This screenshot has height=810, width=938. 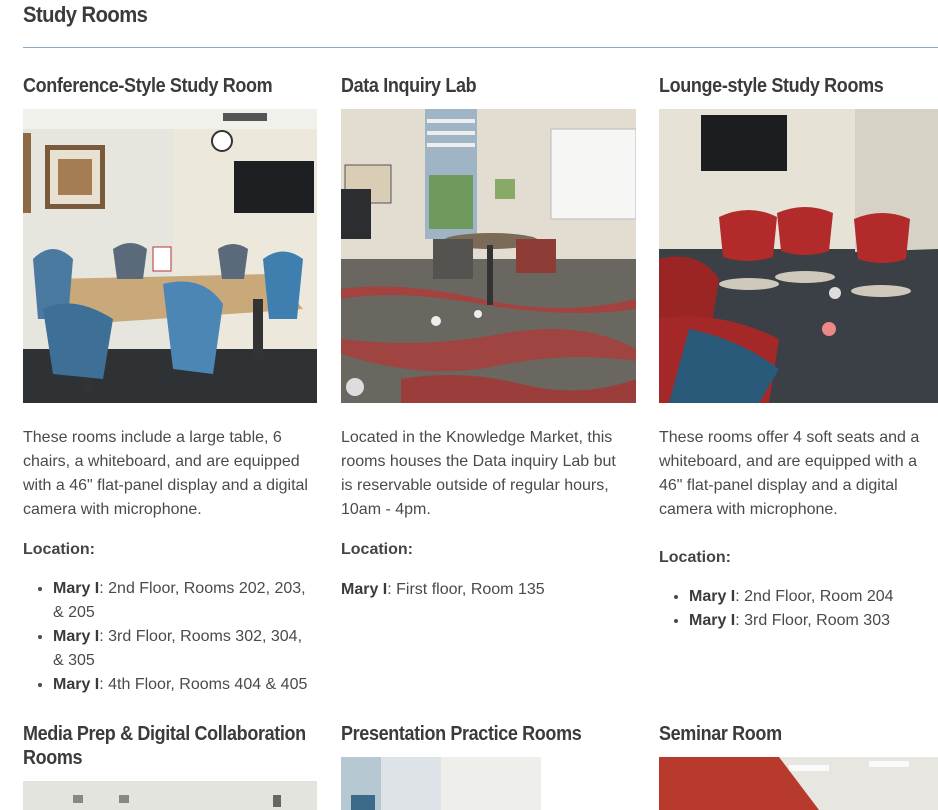 I want to click on room-card-lounge: Lounge-style Study Rooms, so click(x=783, y=86).